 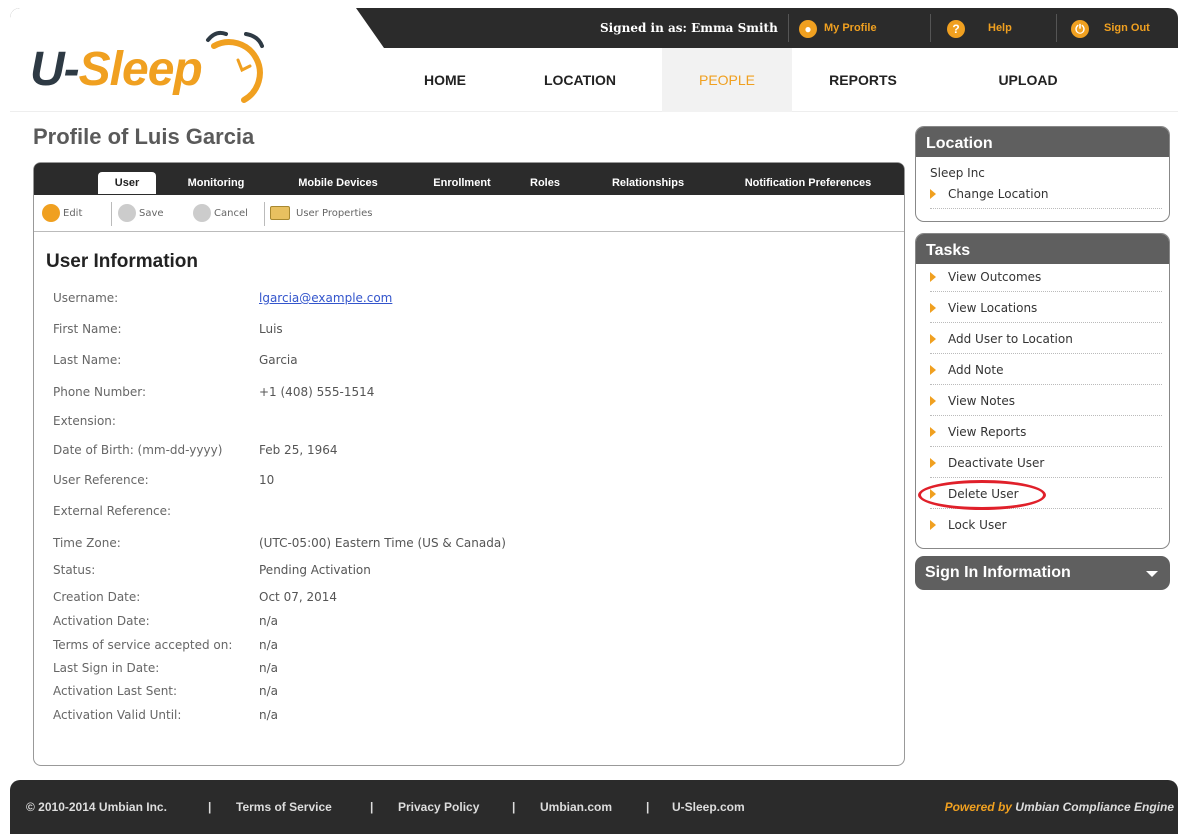 I want to click on section-title: User Information, so click(x=122, y=261).